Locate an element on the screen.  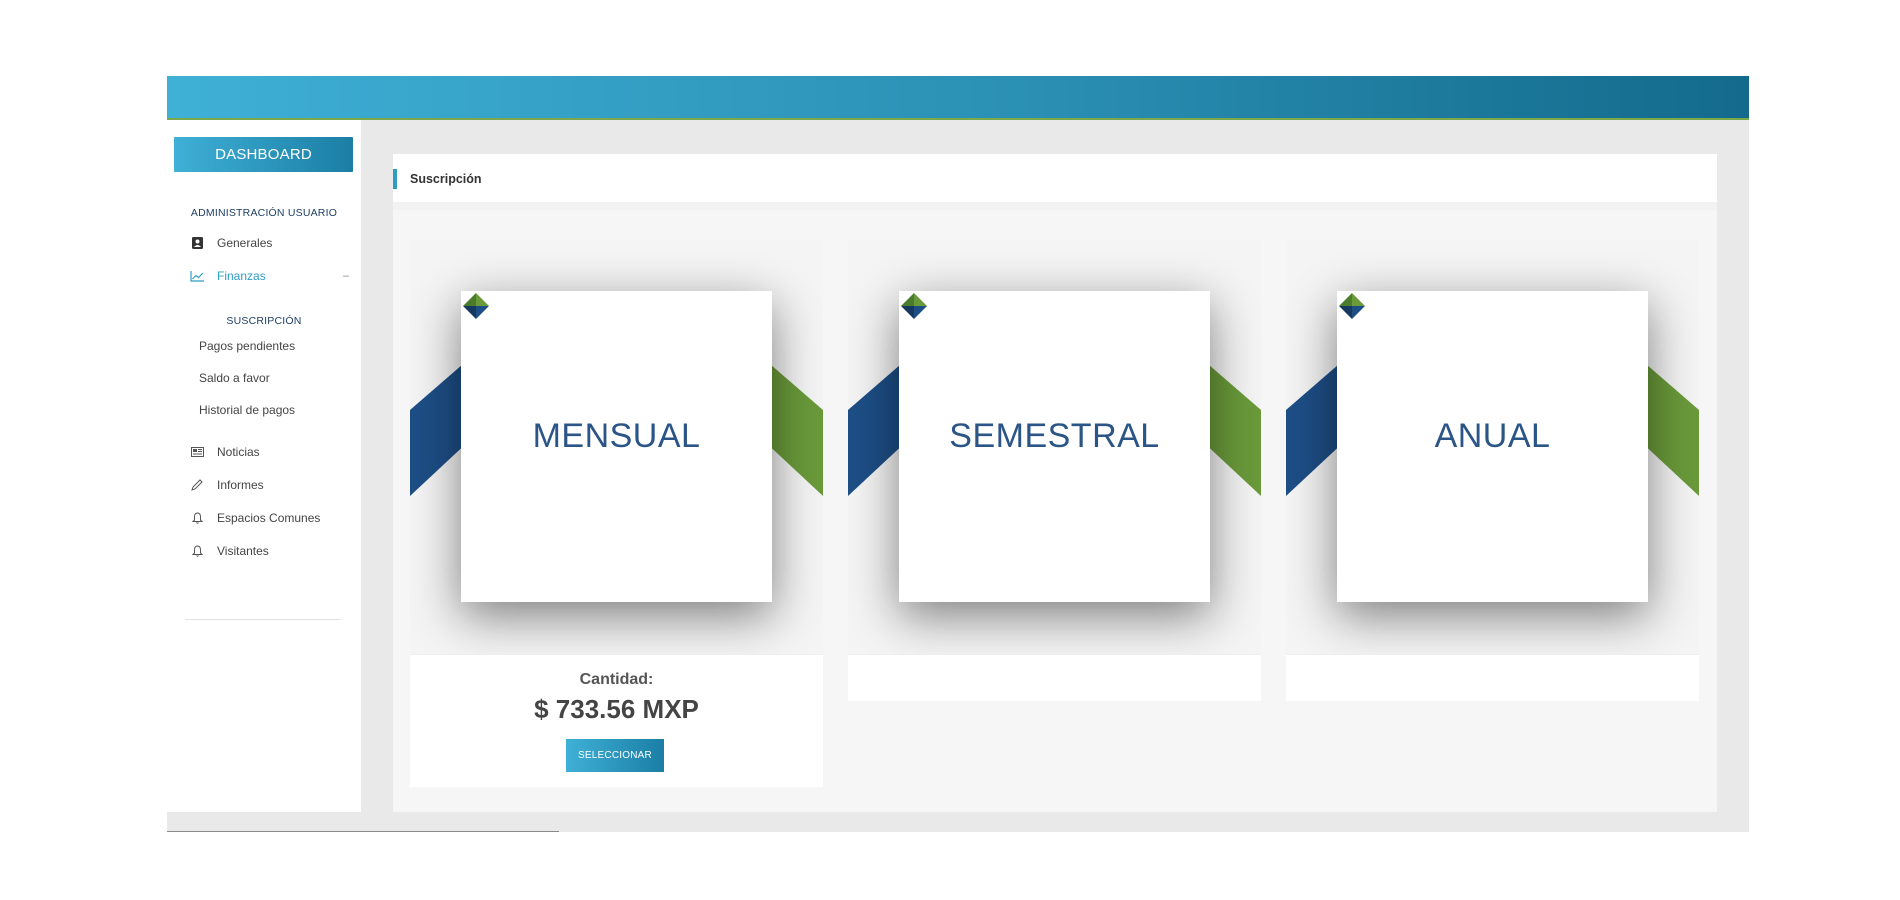
plan-image: ANUAL is located at coordinates (1492, 447).